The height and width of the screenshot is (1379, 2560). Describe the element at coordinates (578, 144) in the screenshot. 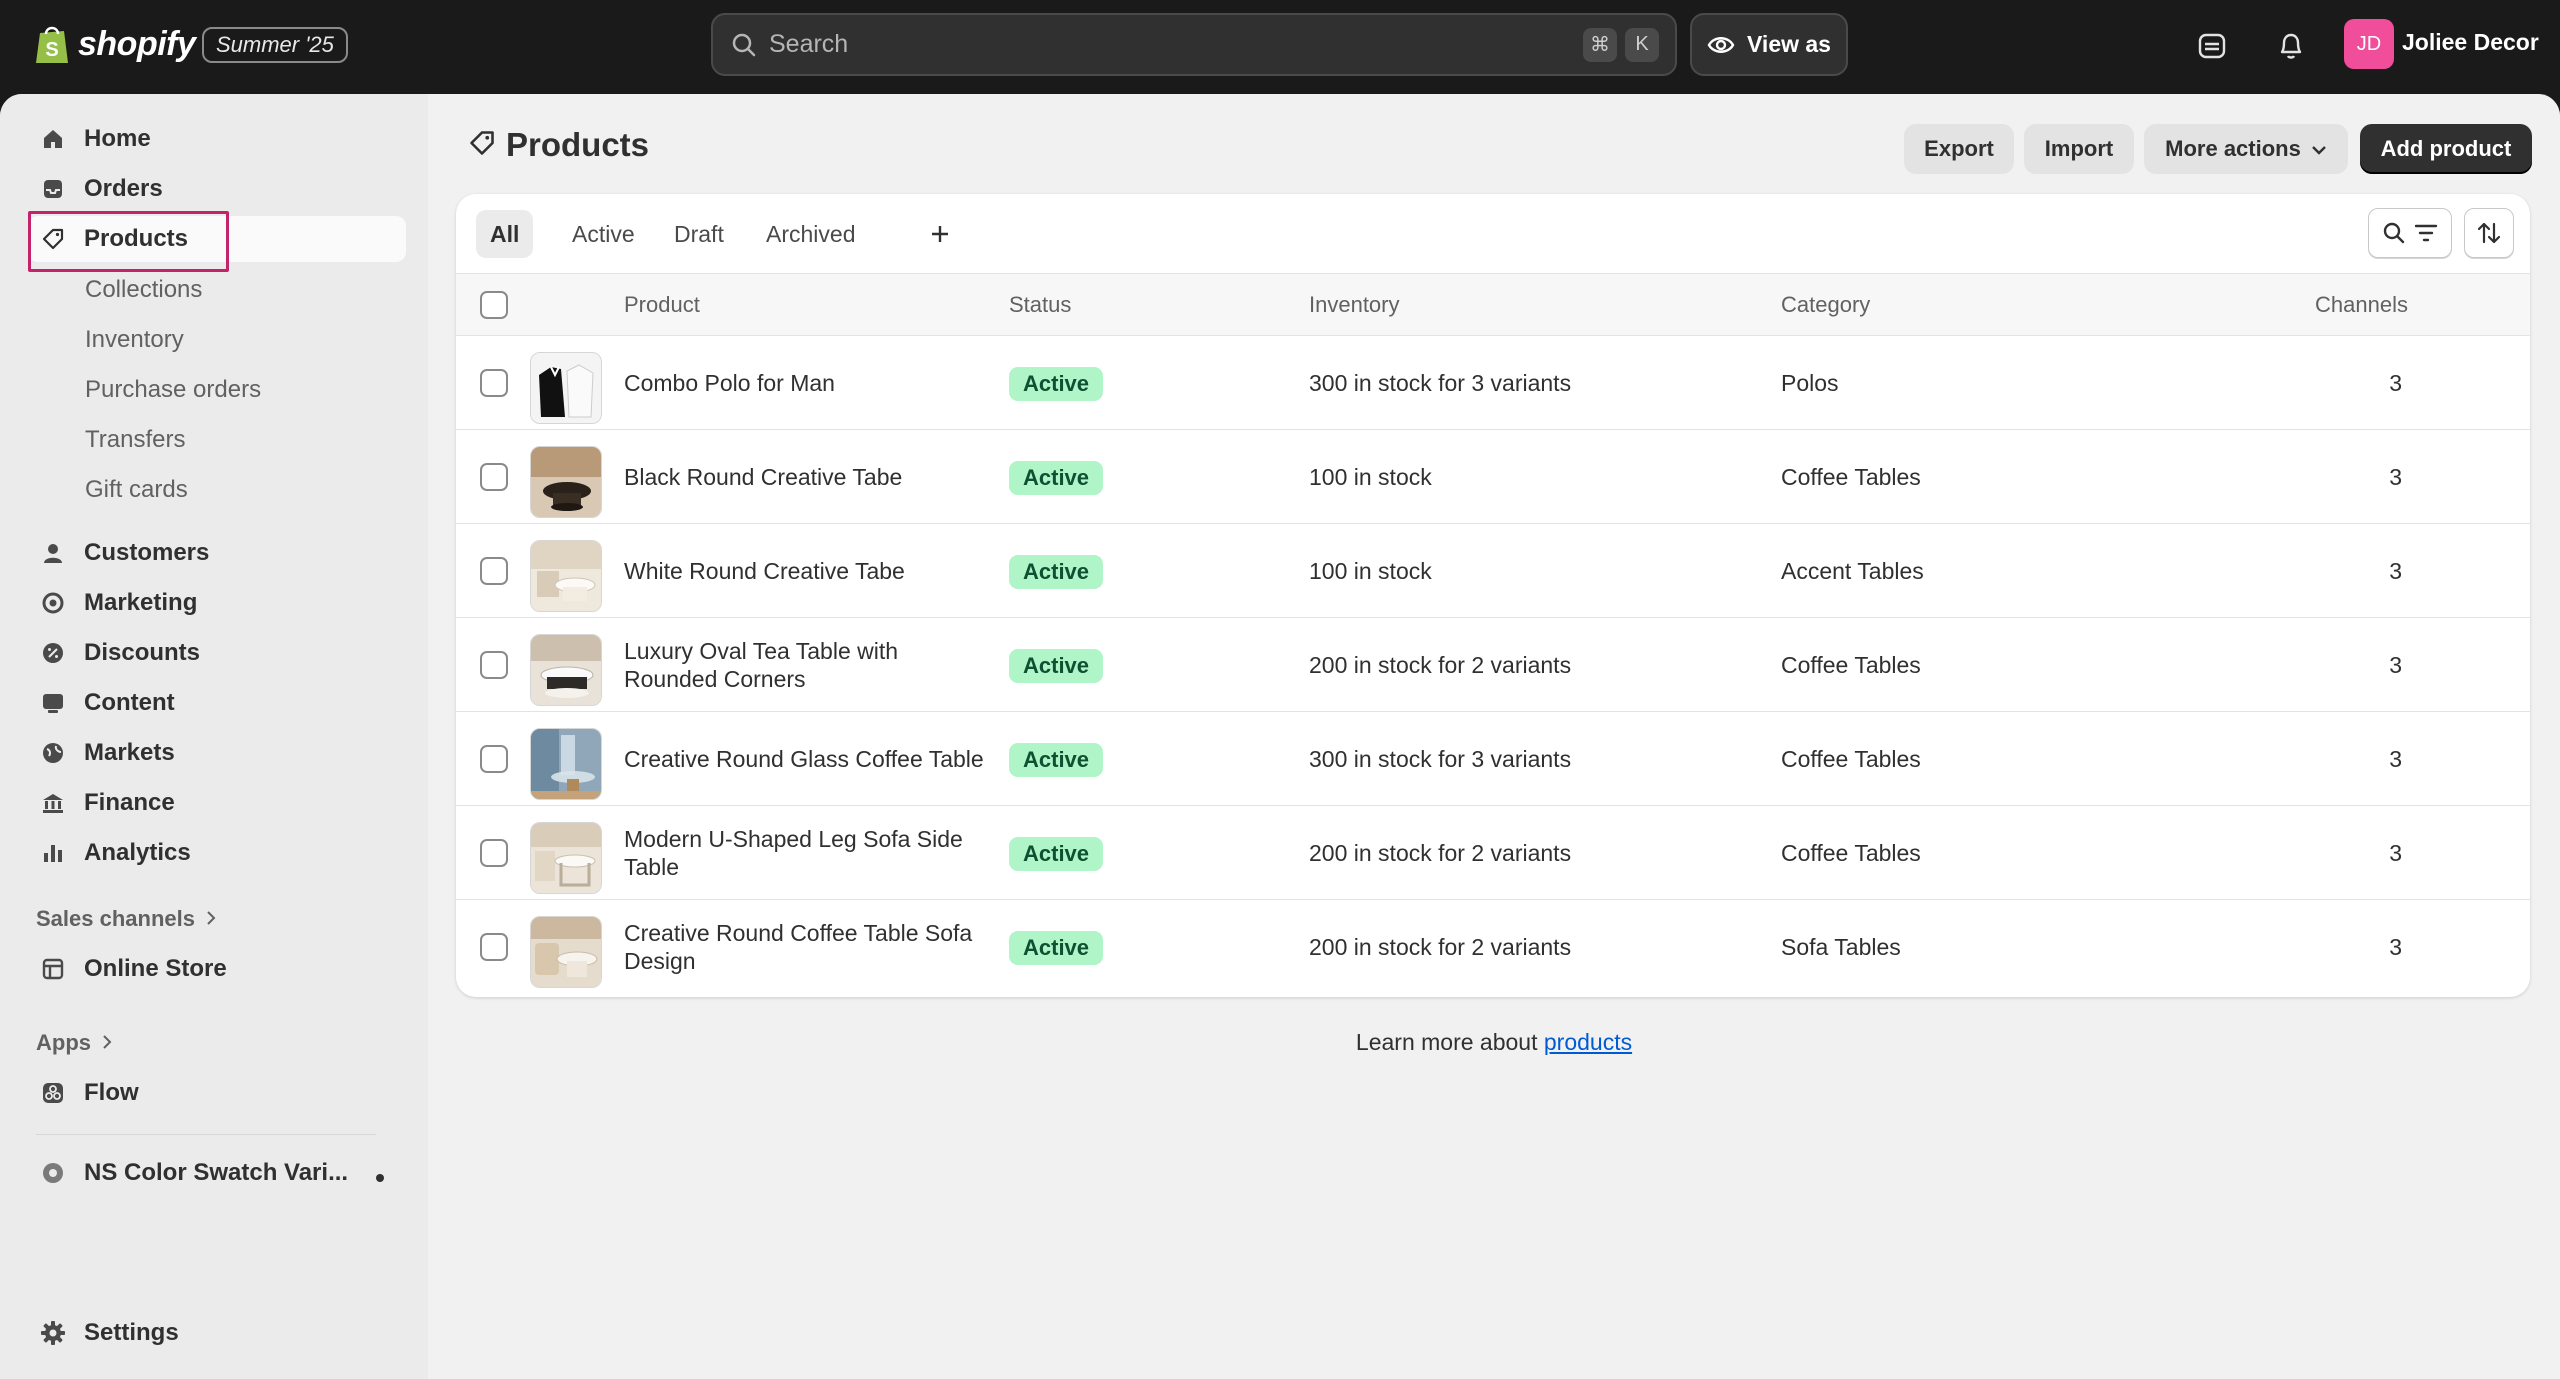

I see `page-title: Products` at that location.